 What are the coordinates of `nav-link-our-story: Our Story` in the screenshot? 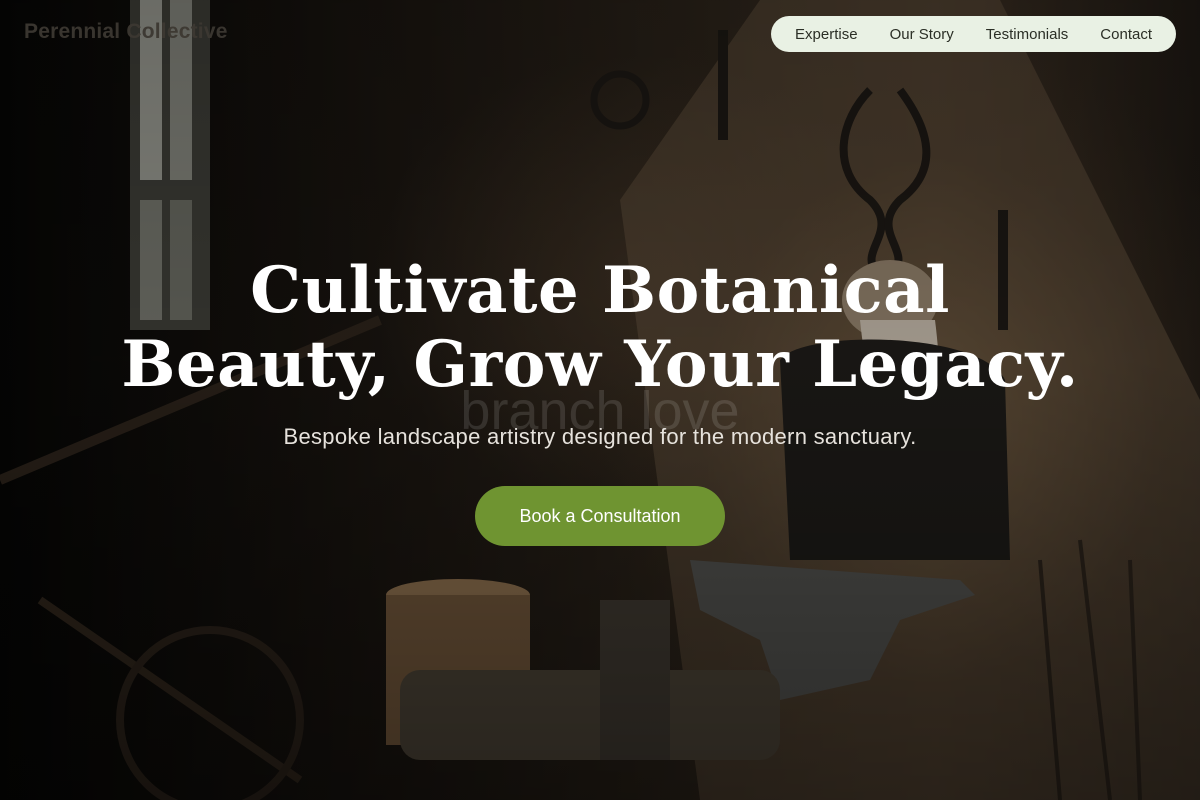 It's located at (922, 34).